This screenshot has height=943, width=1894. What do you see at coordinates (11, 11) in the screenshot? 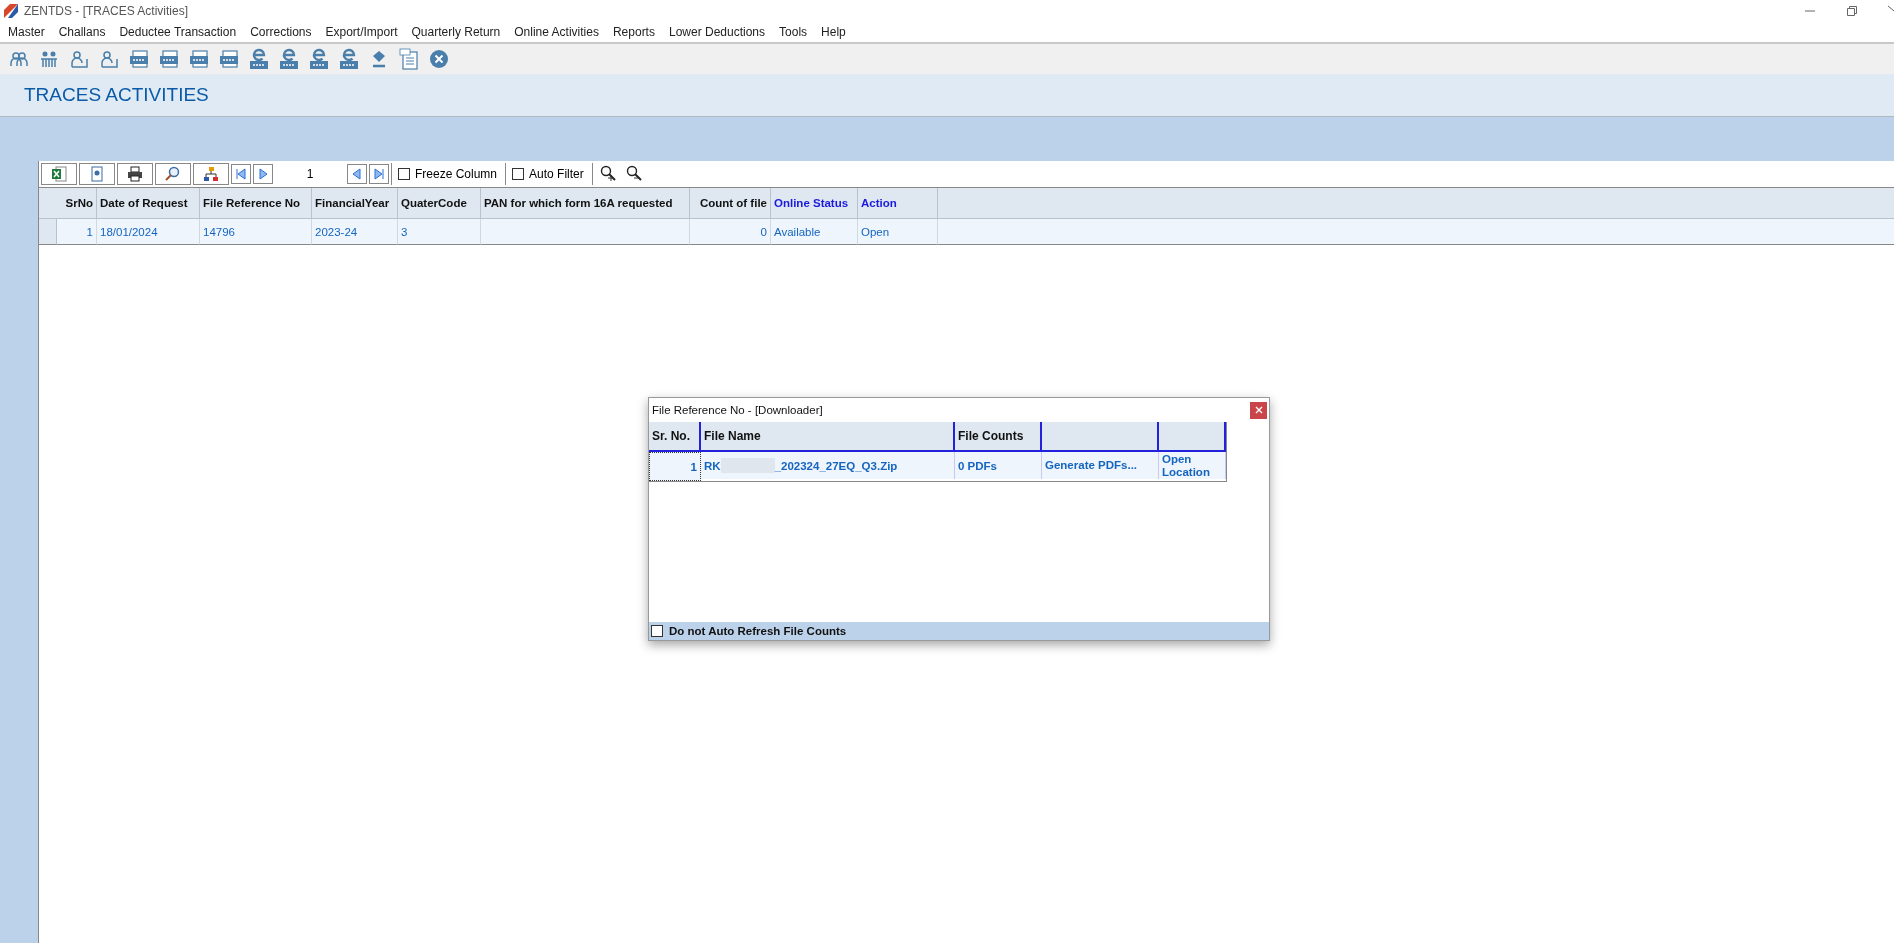
I see `app-logo-icon` at bounding box center [11, 11].